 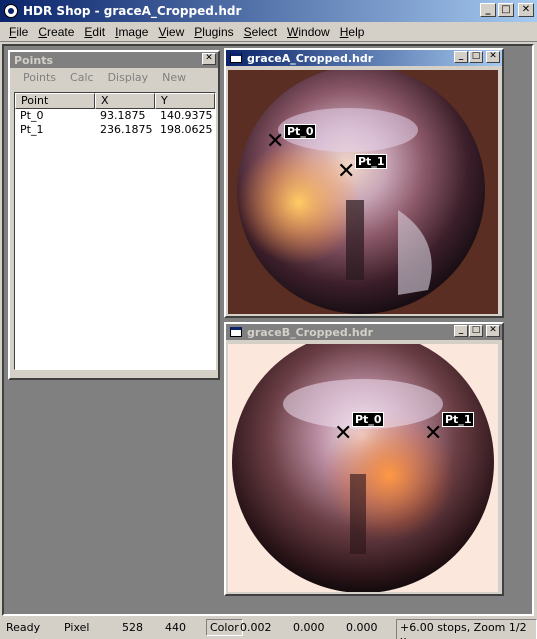 I want to click on image-a-minimize-button: _, so click(x=461, y=57).